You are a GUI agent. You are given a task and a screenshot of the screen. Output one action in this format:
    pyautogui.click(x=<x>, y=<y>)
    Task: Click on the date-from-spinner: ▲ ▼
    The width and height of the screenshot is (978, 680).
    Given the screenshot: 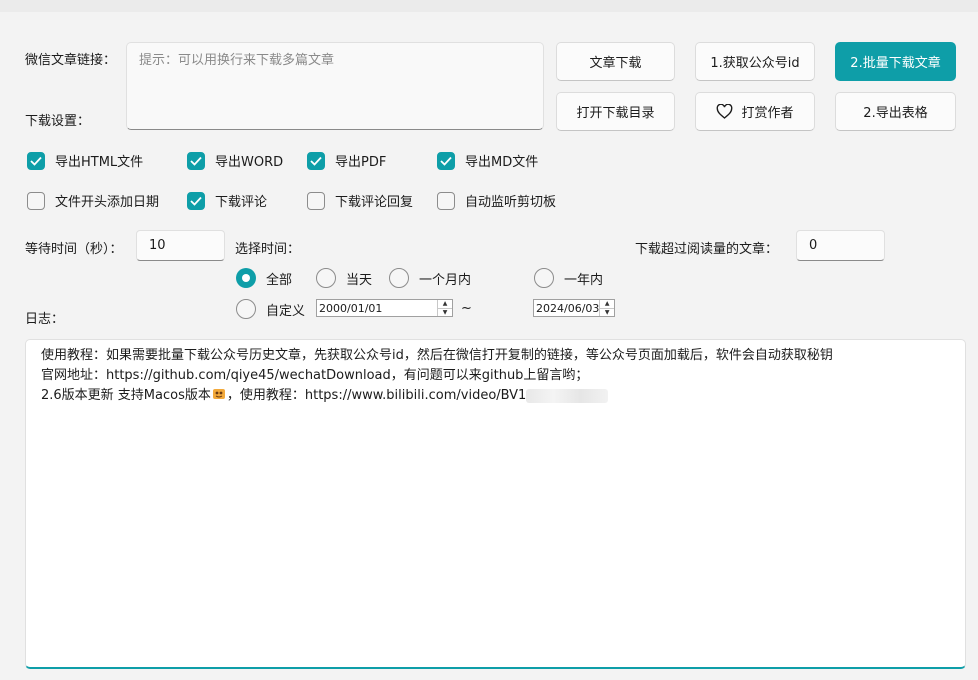 What is the action you would take?
    pyautogui.click(x=444, y=308)
    